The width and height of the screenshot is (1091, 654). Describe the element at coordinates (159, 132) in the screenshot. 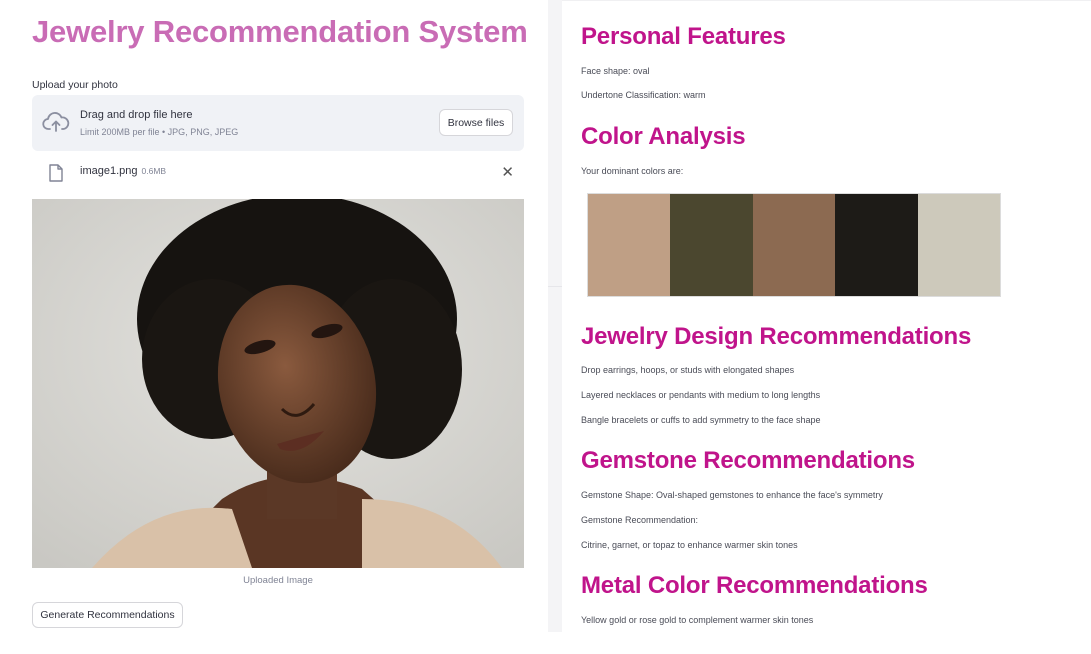

I see `dropzone-limits: Limit 200MB per file • JPG, PNG, JPEG` at that location.